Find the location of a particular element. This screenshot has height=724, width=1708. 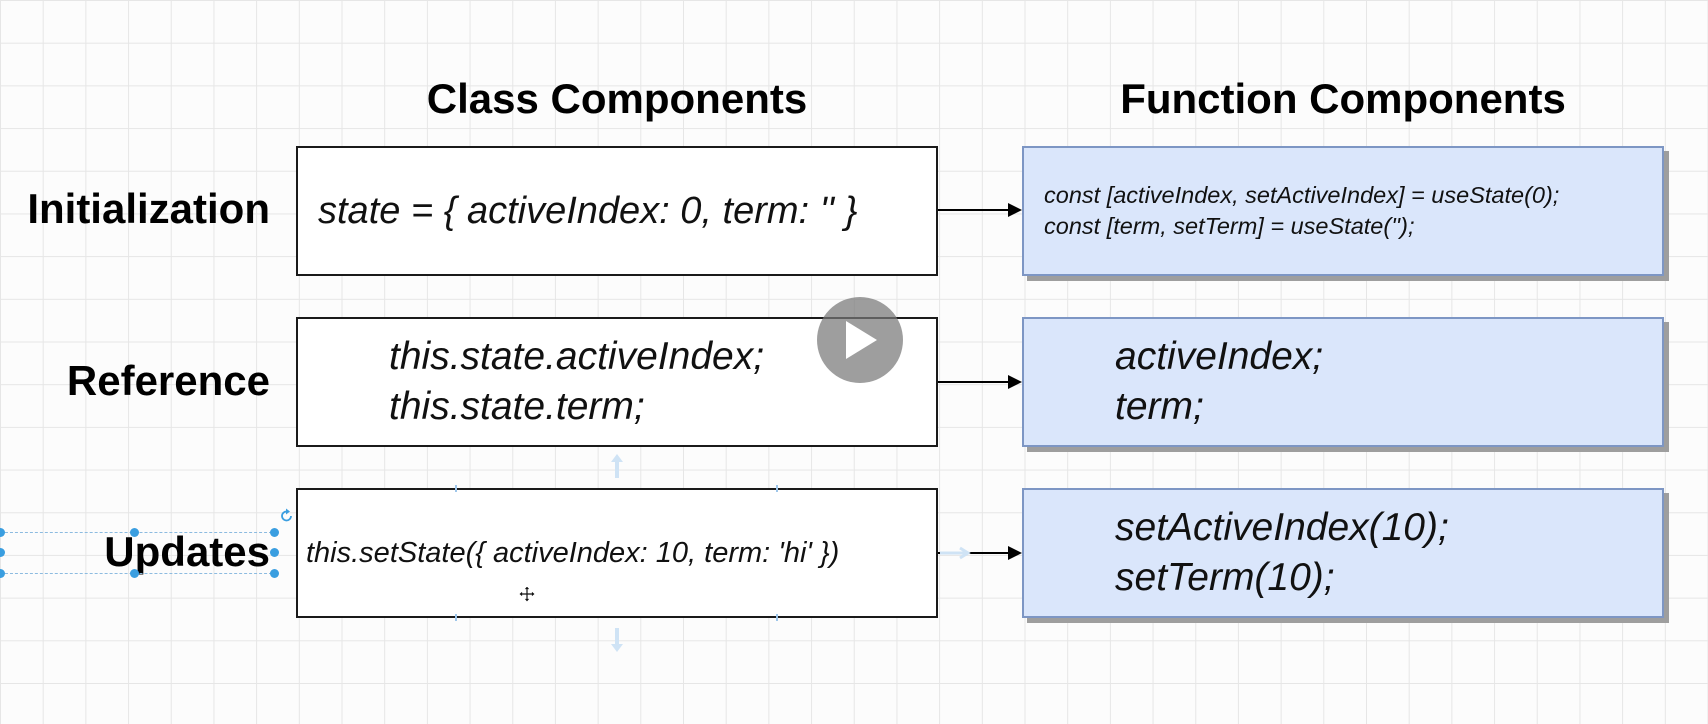

play-icon is located at coordinates (861, 340).